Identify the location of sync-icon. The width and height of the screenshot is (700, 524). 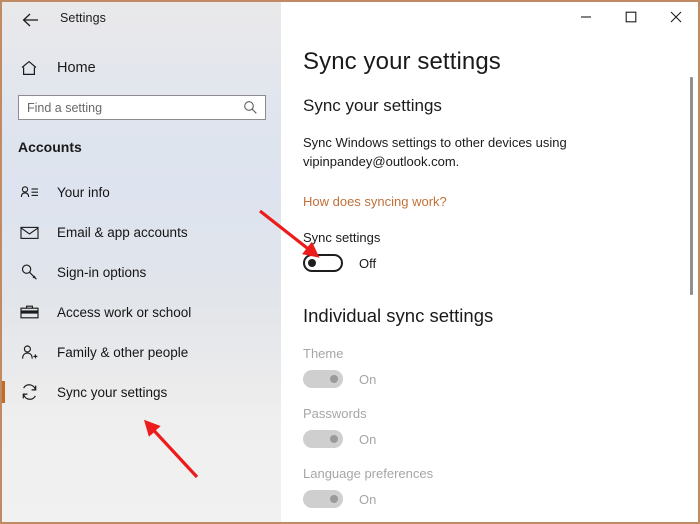
(29, 392).